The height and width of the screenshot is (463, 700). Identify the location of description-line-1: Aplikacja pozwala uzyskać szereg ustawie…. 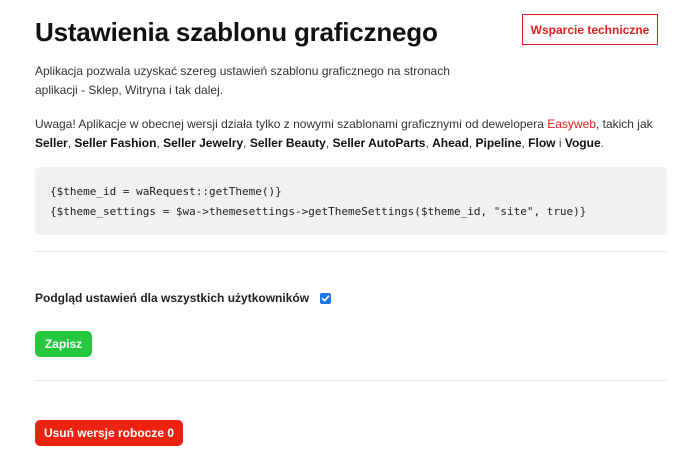
(242, 71).